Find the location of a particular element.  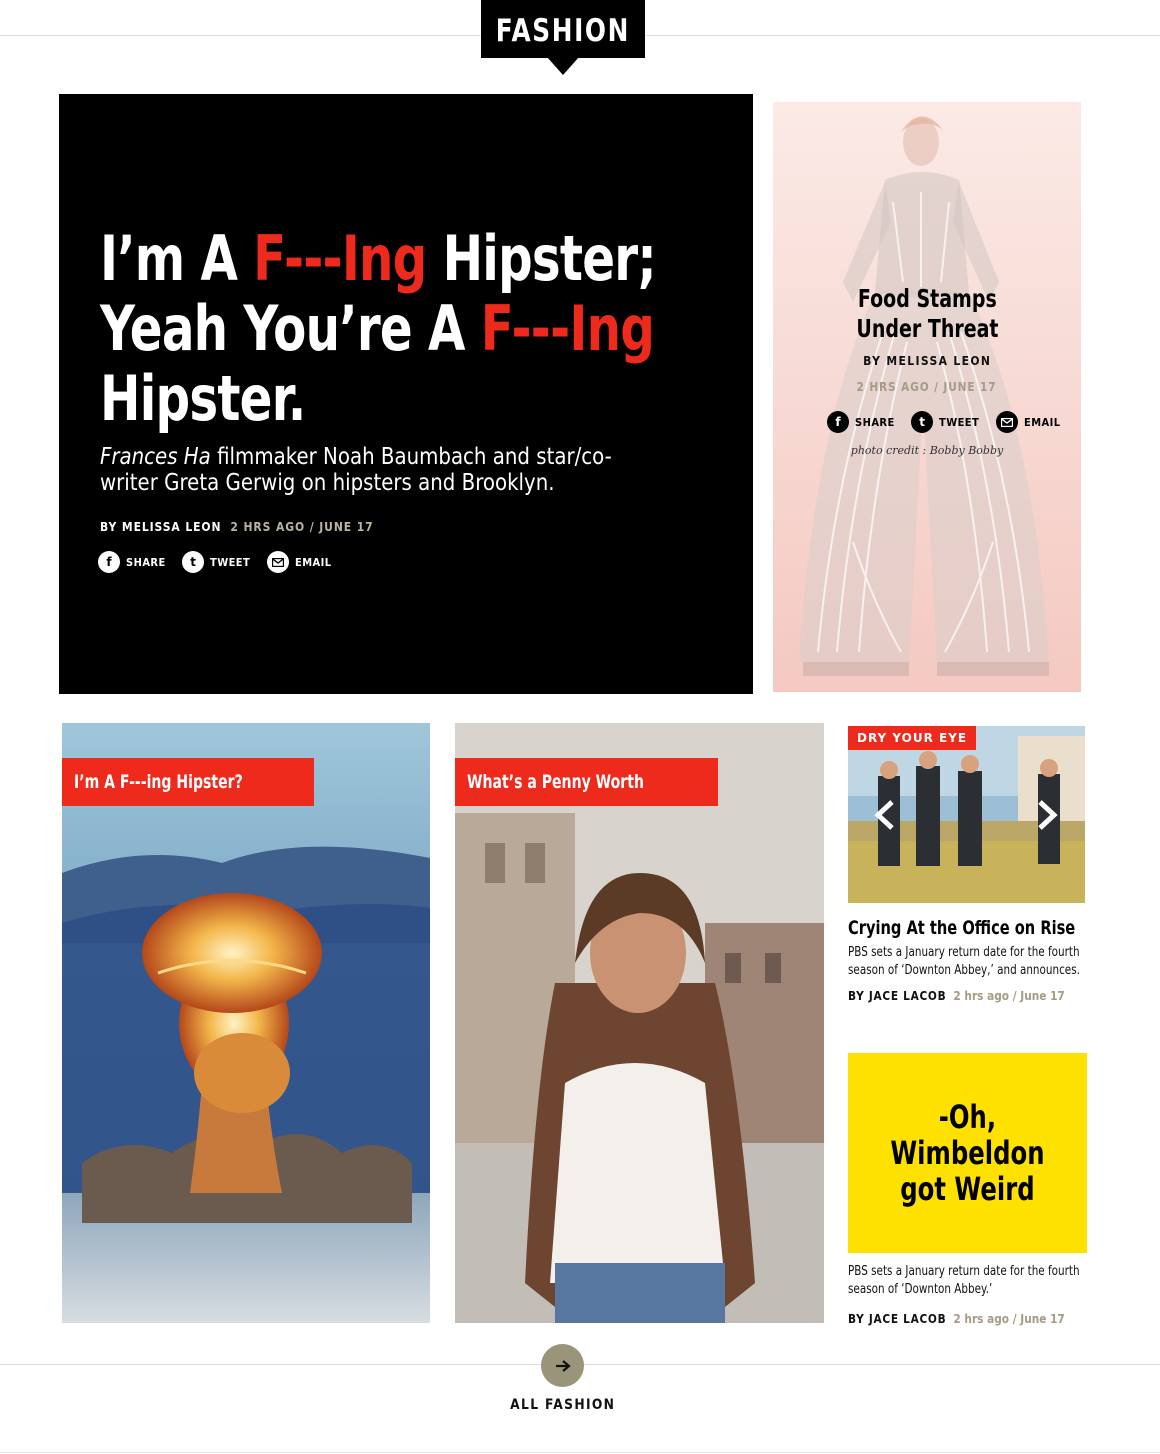

story-tag-text: I’m A F---ing Hipster? is located at coordinates (158, 782).